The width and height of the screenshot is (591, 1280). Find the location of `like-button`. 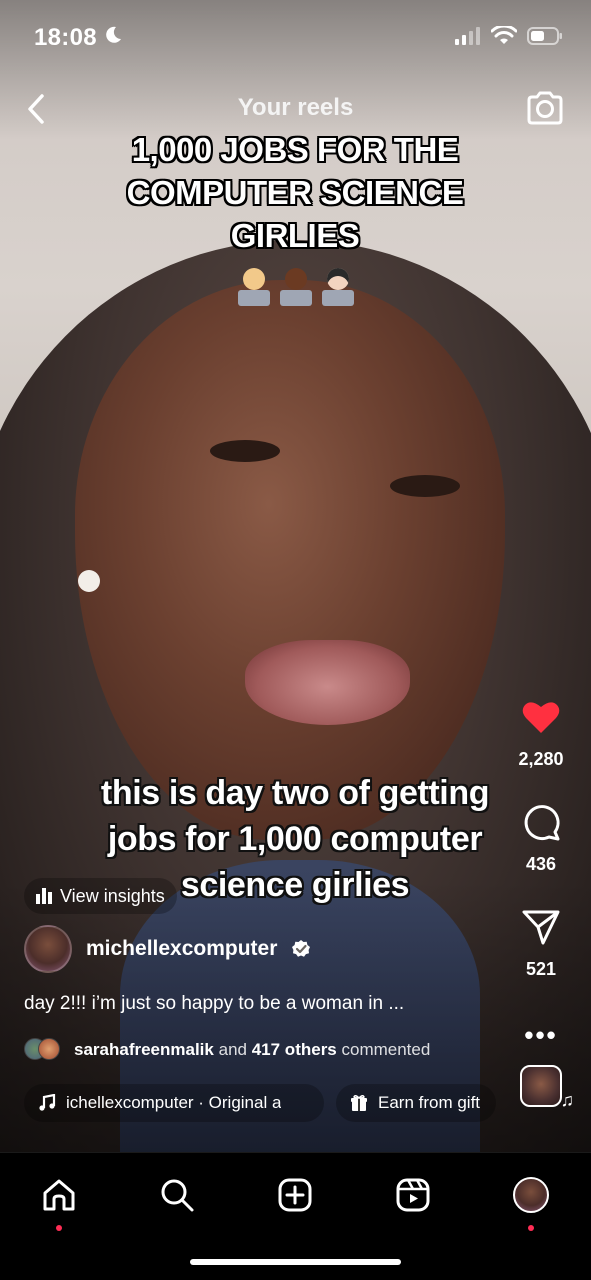

like-button is located at coordinates (541, 717).